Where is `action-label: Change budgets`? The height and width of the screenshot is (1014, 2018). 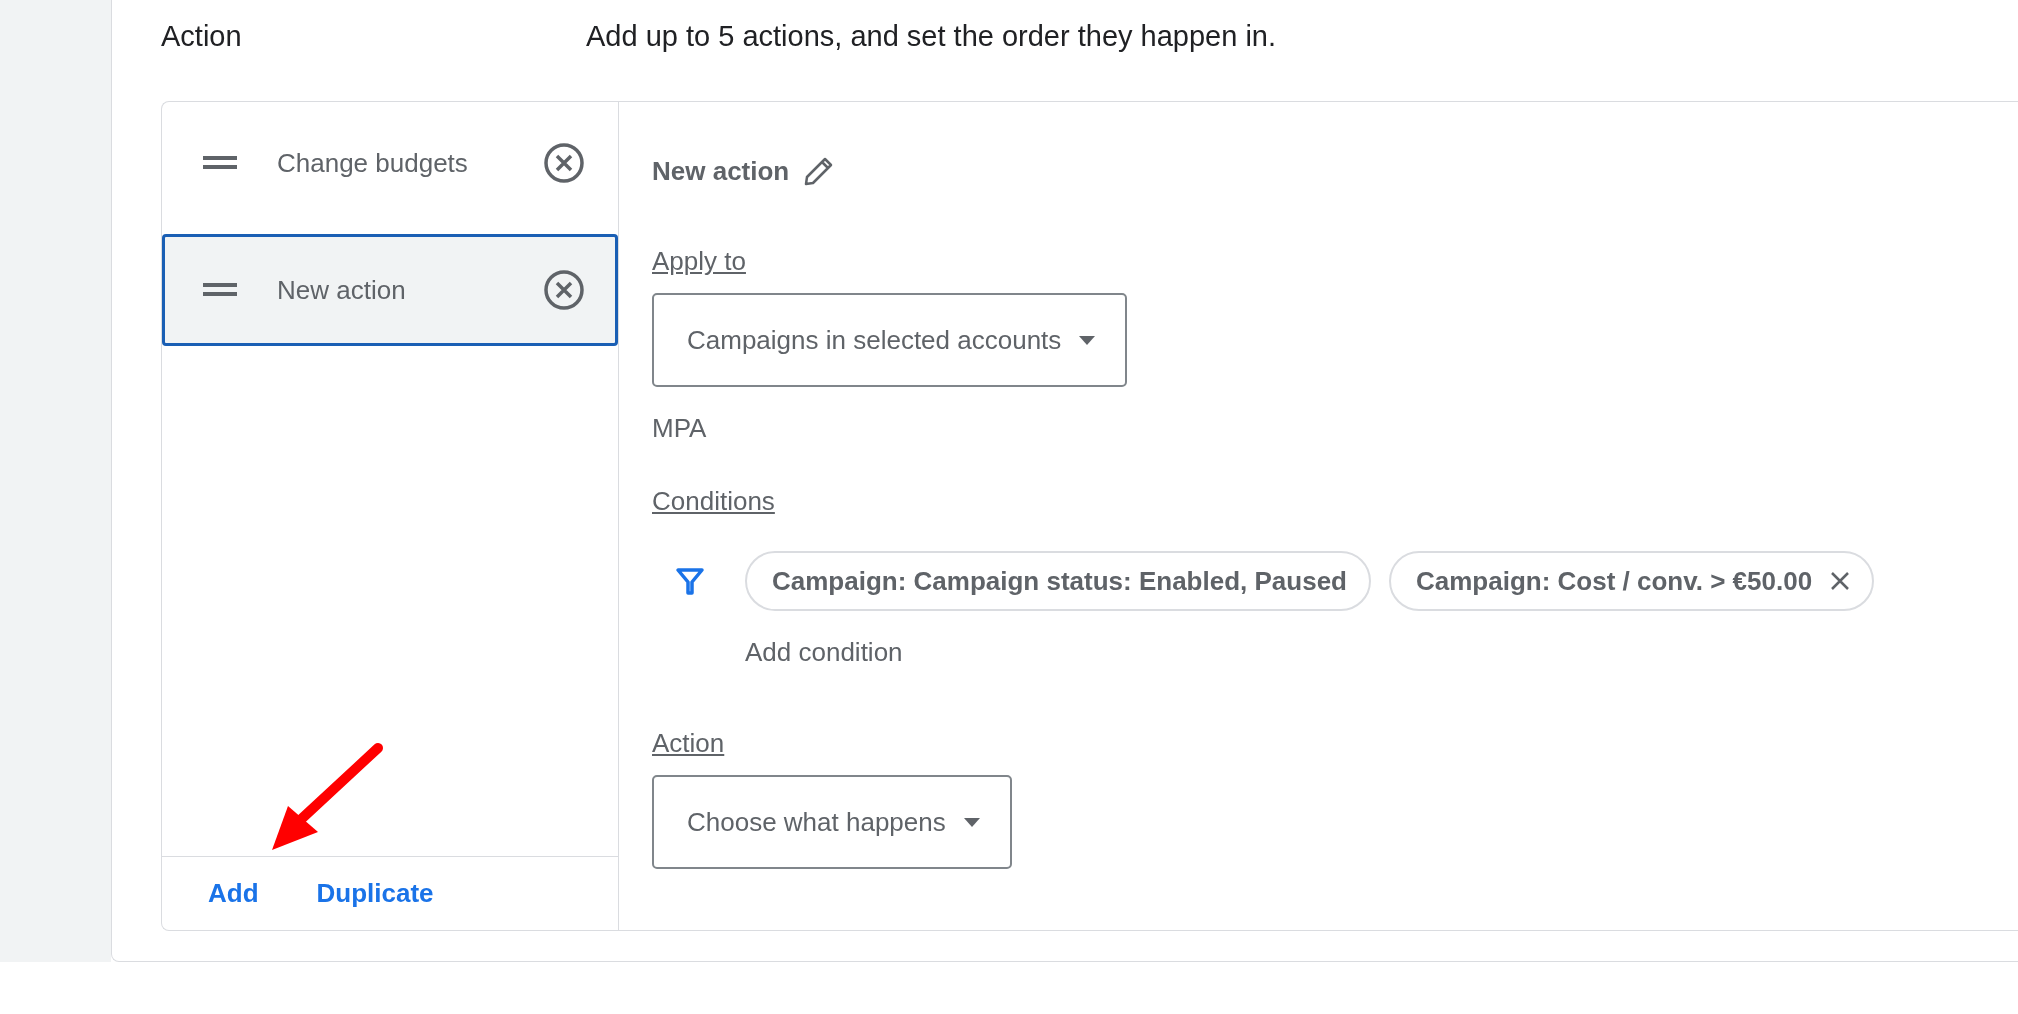 action-label: Change budgets is located at coordinates (373, 163).